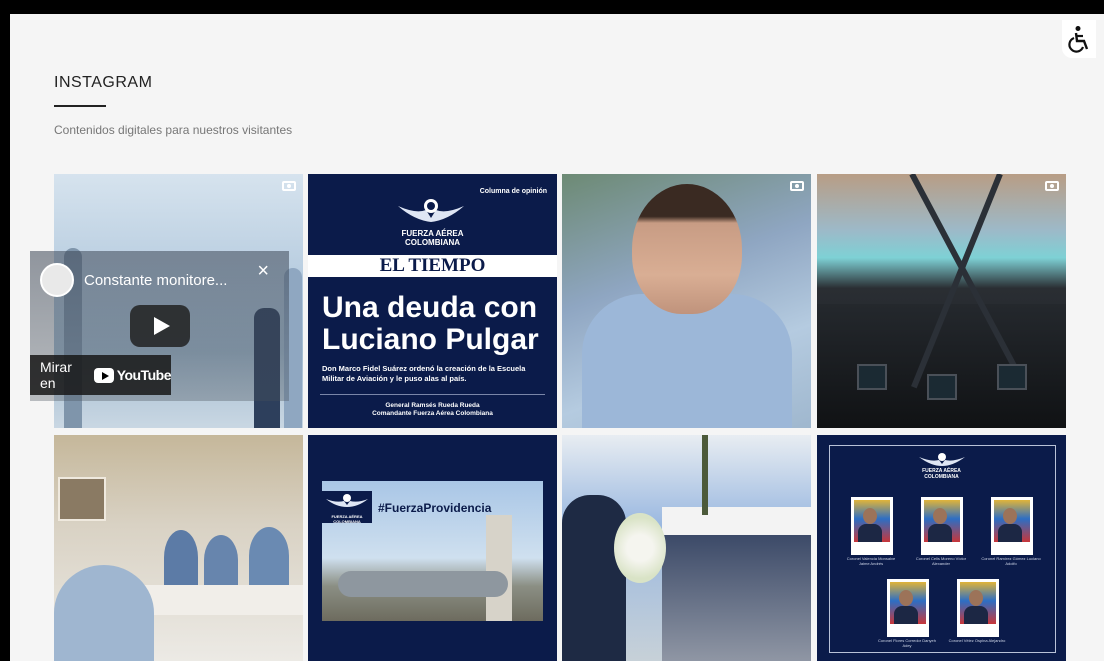 This screenshot has height=661, width=1104. What do you see at coordinates (640, 548) in the screenshot?
I see `post-image-flowers` at bounding box center [640, 548].